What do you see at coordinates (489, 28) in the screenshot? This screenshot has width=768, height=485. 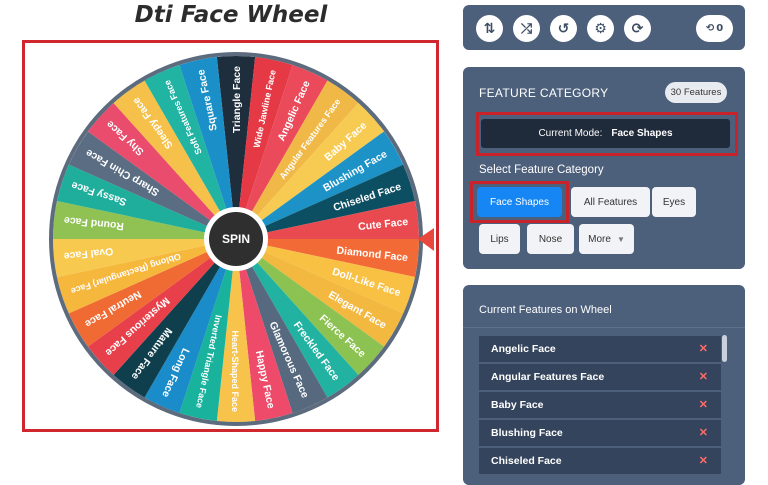 I see `sort-icon: ⇅` at bounding box center [489, 28].